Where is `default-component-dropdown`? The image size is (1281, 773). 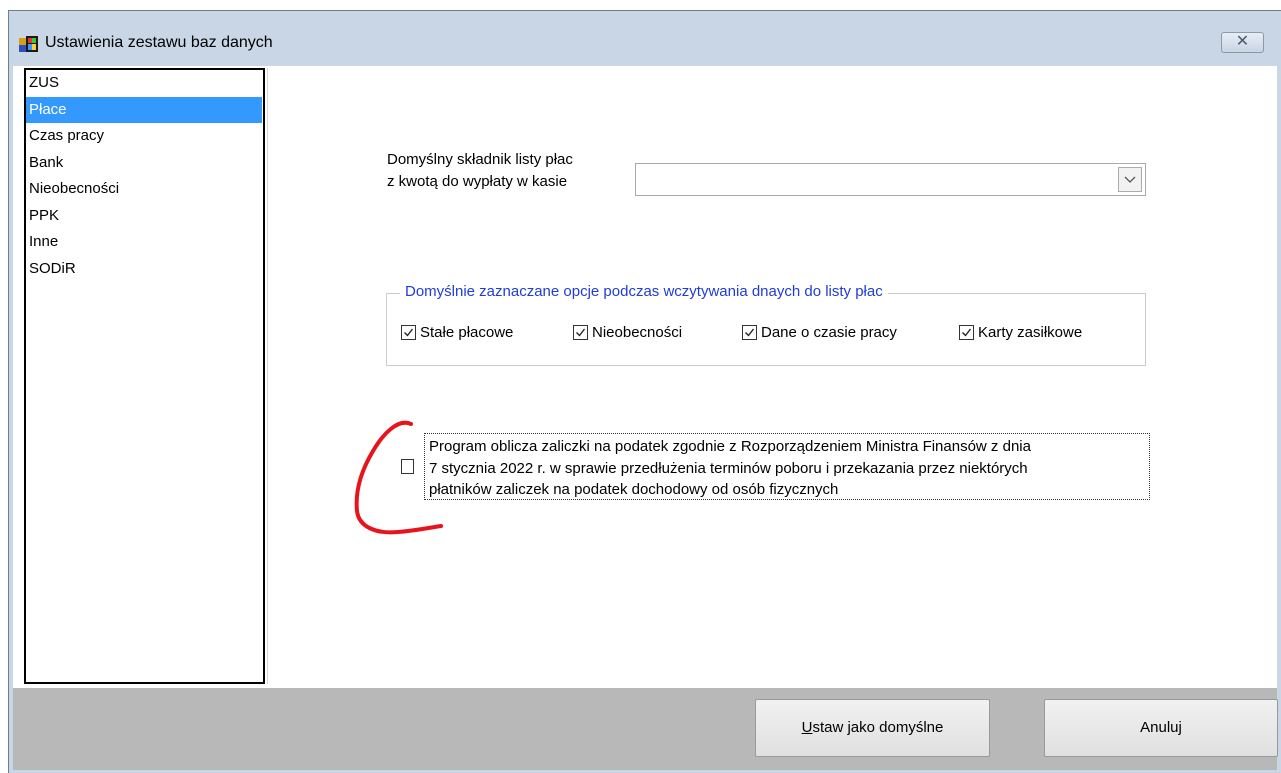
default-component-dropdown is located at coordinates (890, 179).